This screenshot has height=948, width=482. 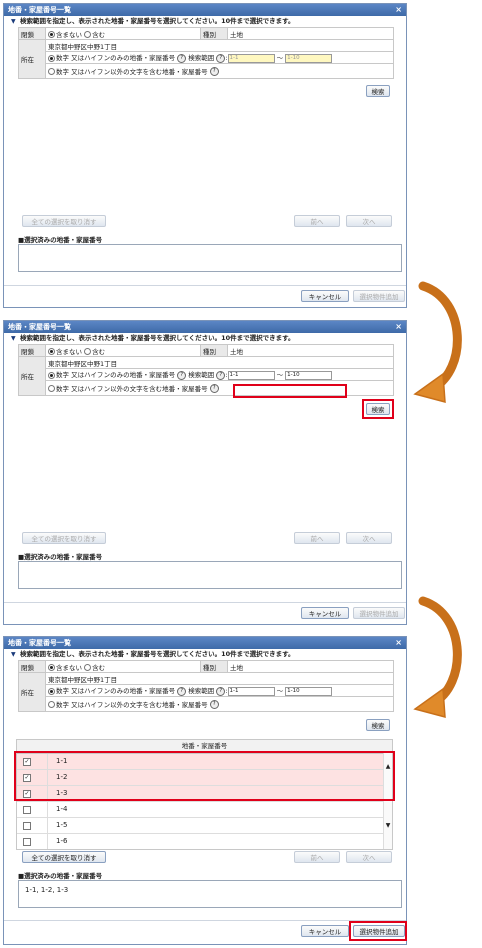 I want to click on range-highlight, so click(x=290, y=391).